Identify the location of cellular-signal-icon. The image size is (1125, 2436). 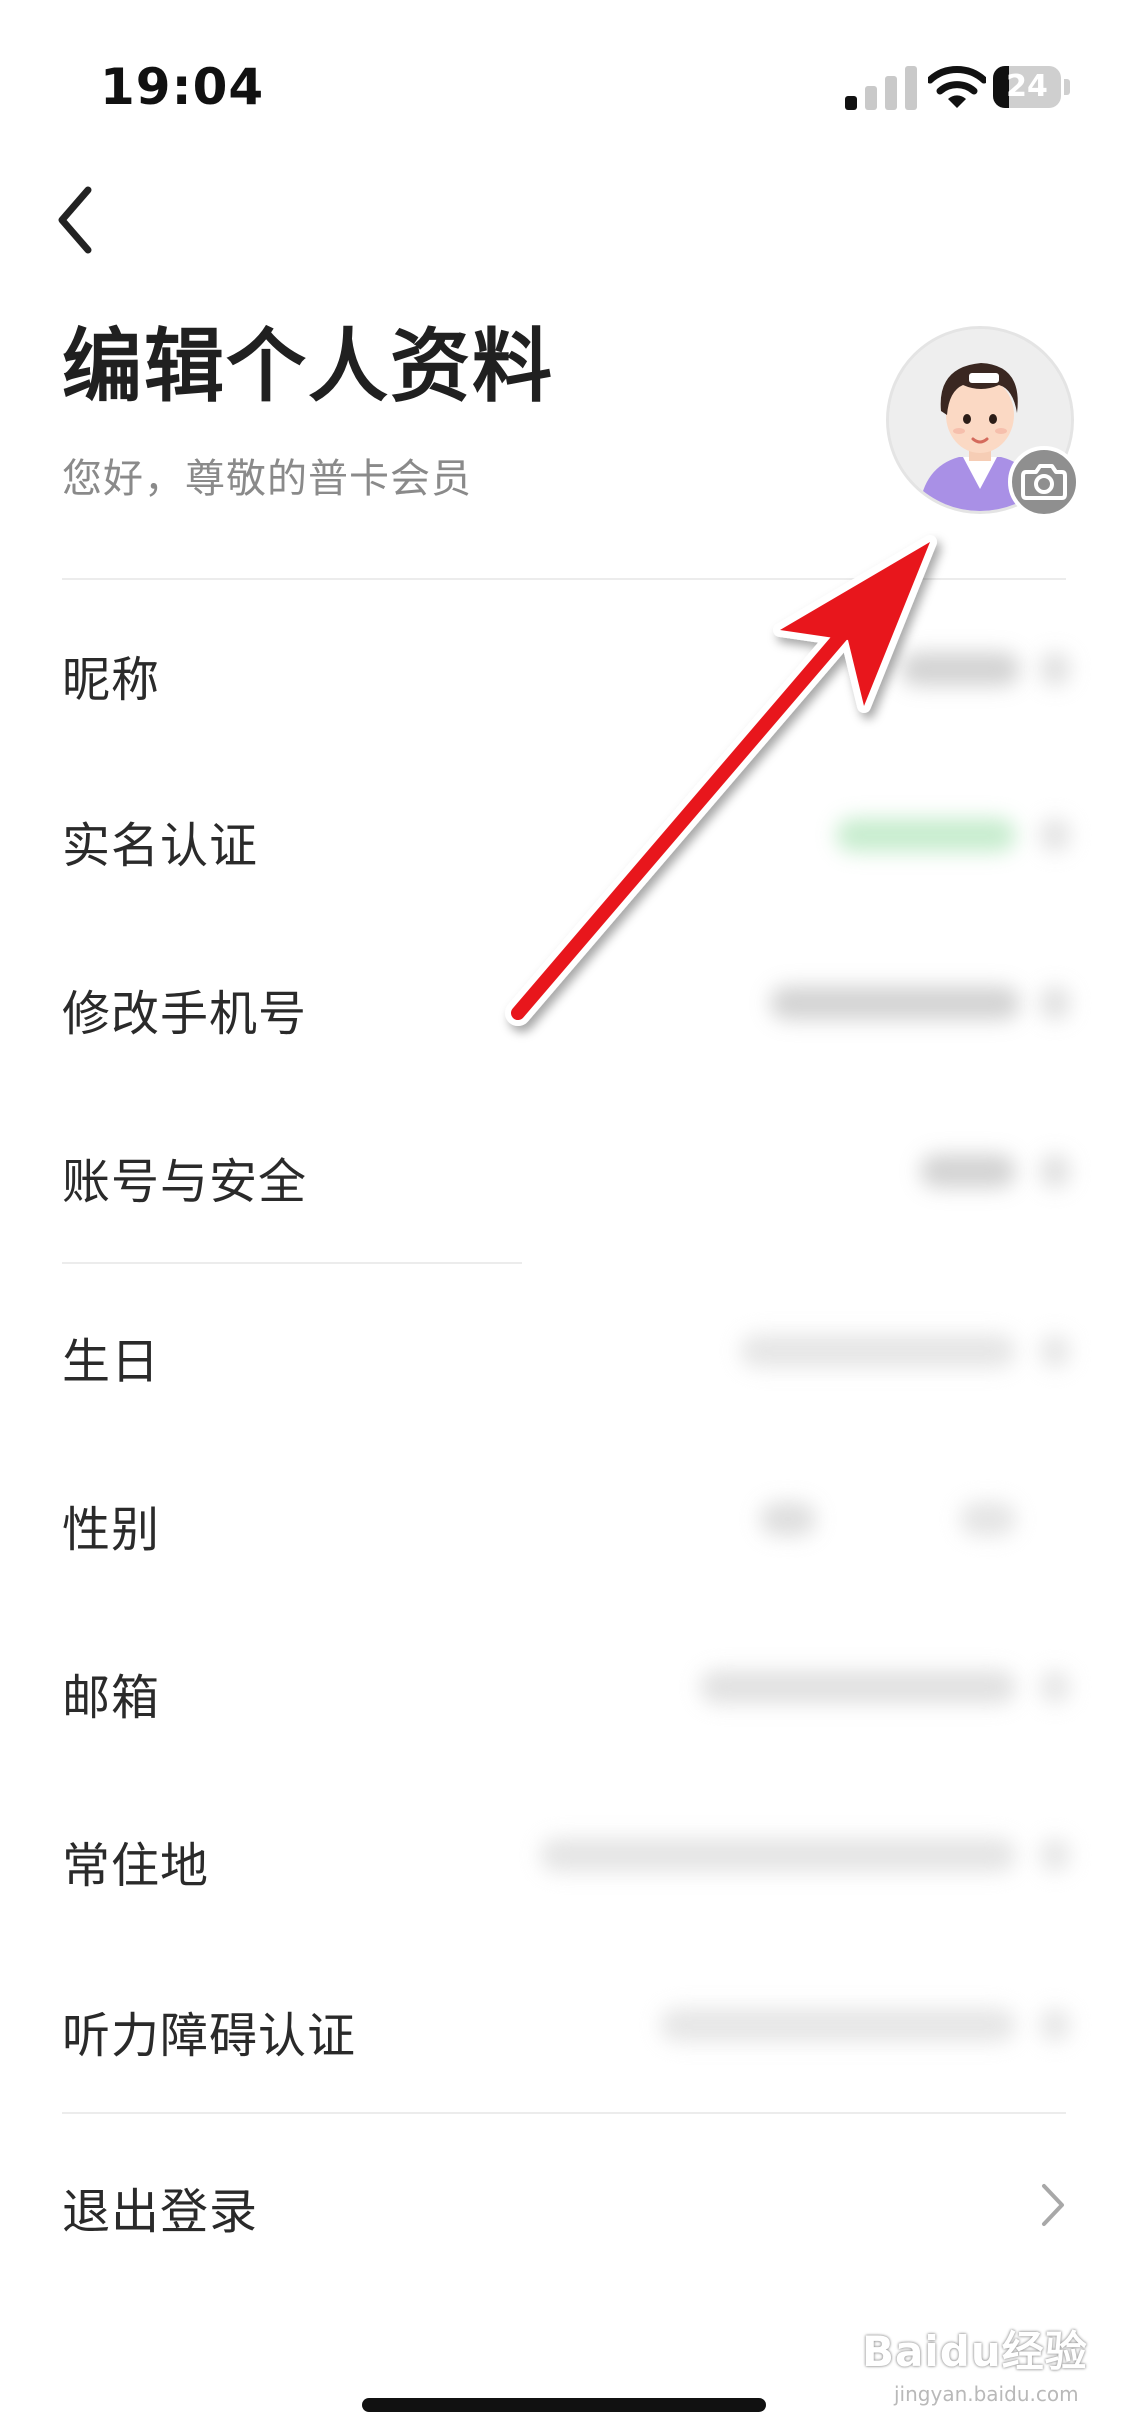
(881, 88).